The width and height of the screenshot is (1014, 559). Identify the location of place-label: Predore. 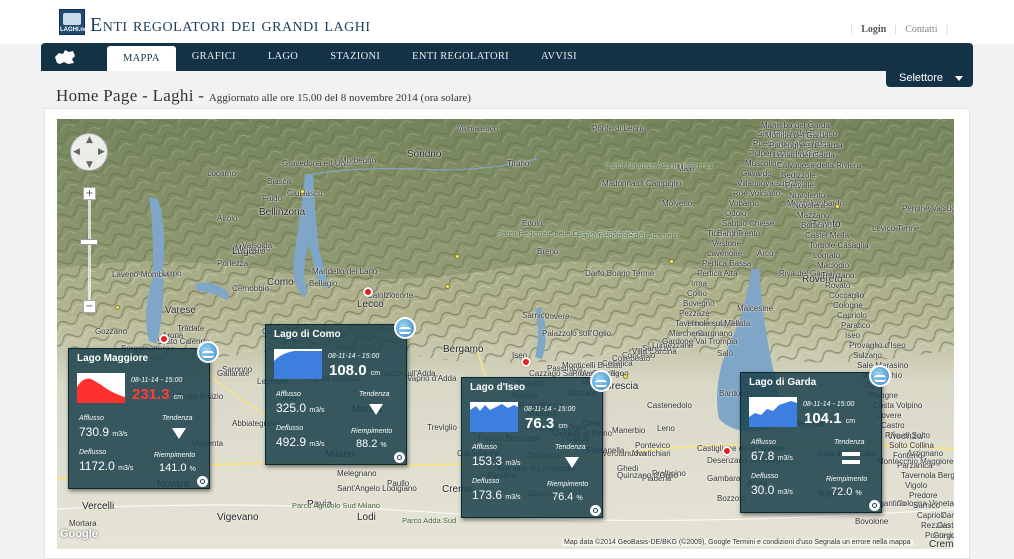
(923, 495).